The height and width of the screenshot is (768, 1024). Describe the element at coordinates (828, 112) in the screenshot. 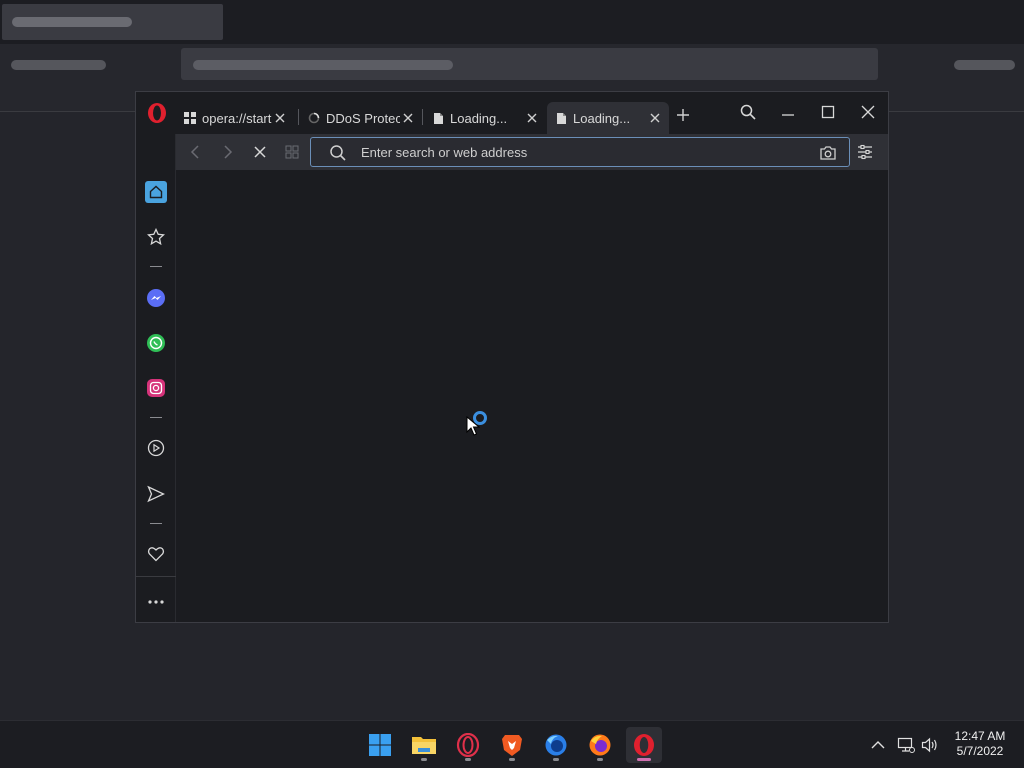

I see `maximize-icon` at that location.